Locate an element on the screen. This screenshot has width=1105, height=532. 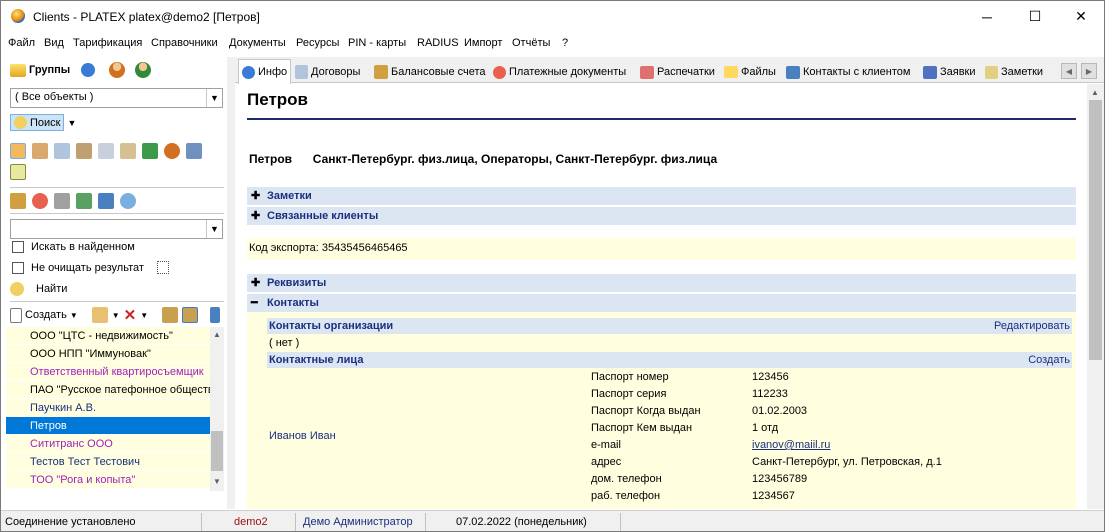
keep-results-checkbox: Не очищать результат is located at coordinates (90, 267).